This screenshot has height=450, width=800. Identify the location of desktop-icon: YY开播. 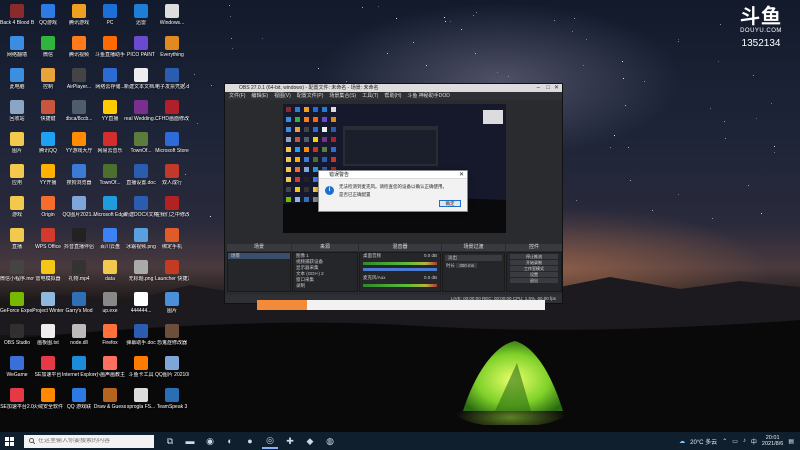
(48, 175).